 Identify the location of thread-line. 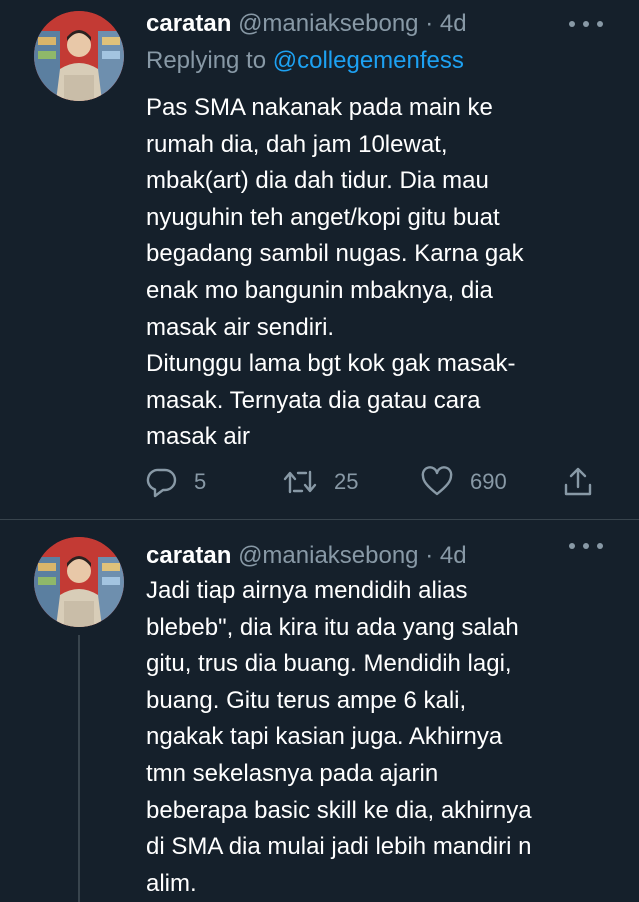
(79, 768).